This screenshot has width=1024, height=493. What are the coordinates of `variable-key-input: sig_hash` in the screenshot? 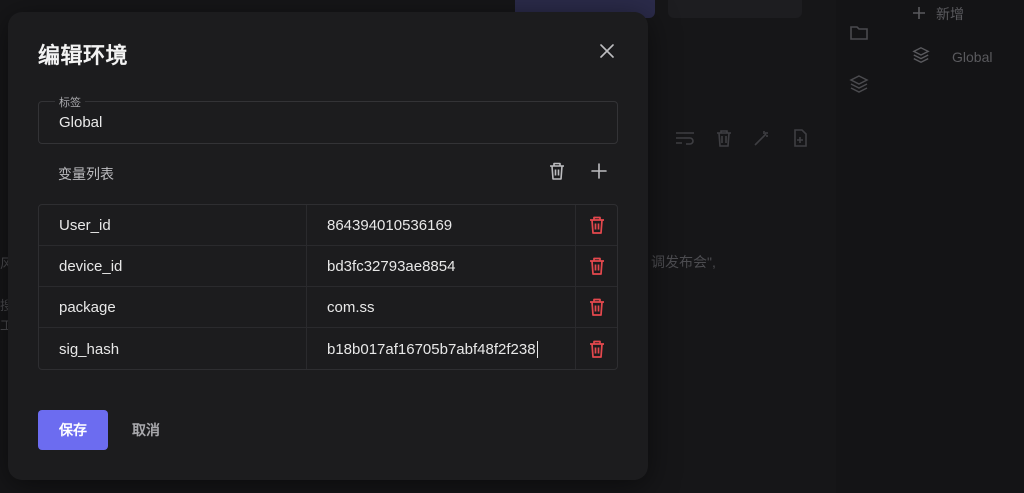 It's located at (173, 348).